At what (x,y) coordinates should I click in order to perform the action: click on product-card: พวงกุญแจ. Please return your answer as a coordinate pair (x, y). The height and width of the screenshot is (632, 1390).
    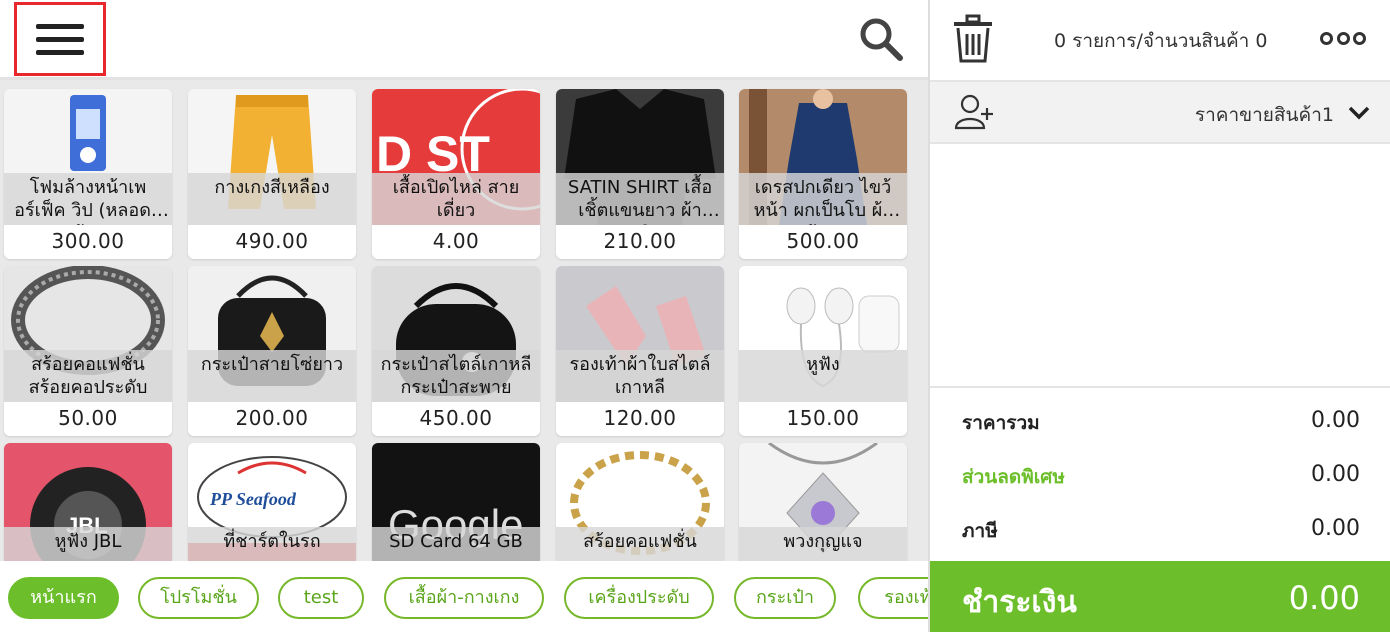
    Looking at the image, I should click on (823, 502).